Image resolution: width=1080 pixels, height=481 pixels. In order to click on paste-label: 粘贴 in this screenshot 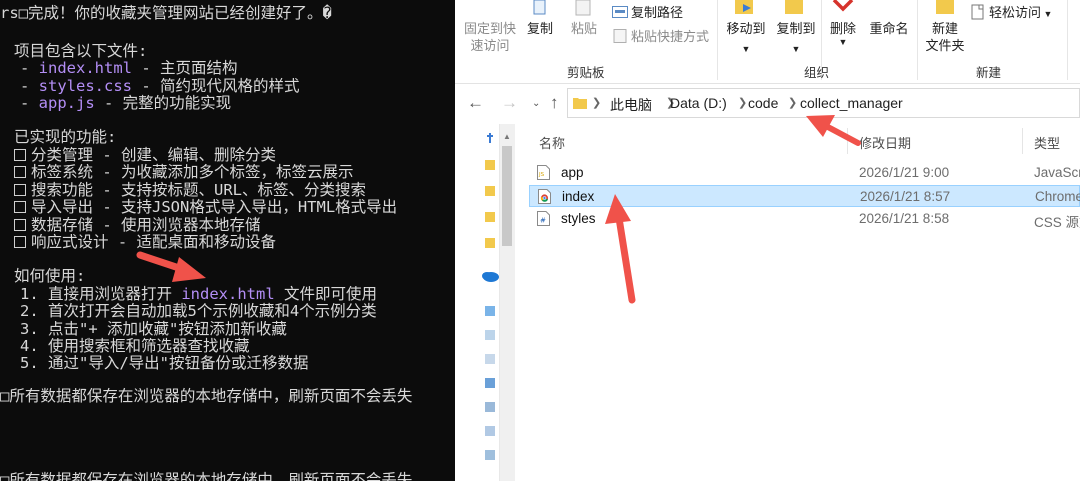, I will do `click(583, 28)`.